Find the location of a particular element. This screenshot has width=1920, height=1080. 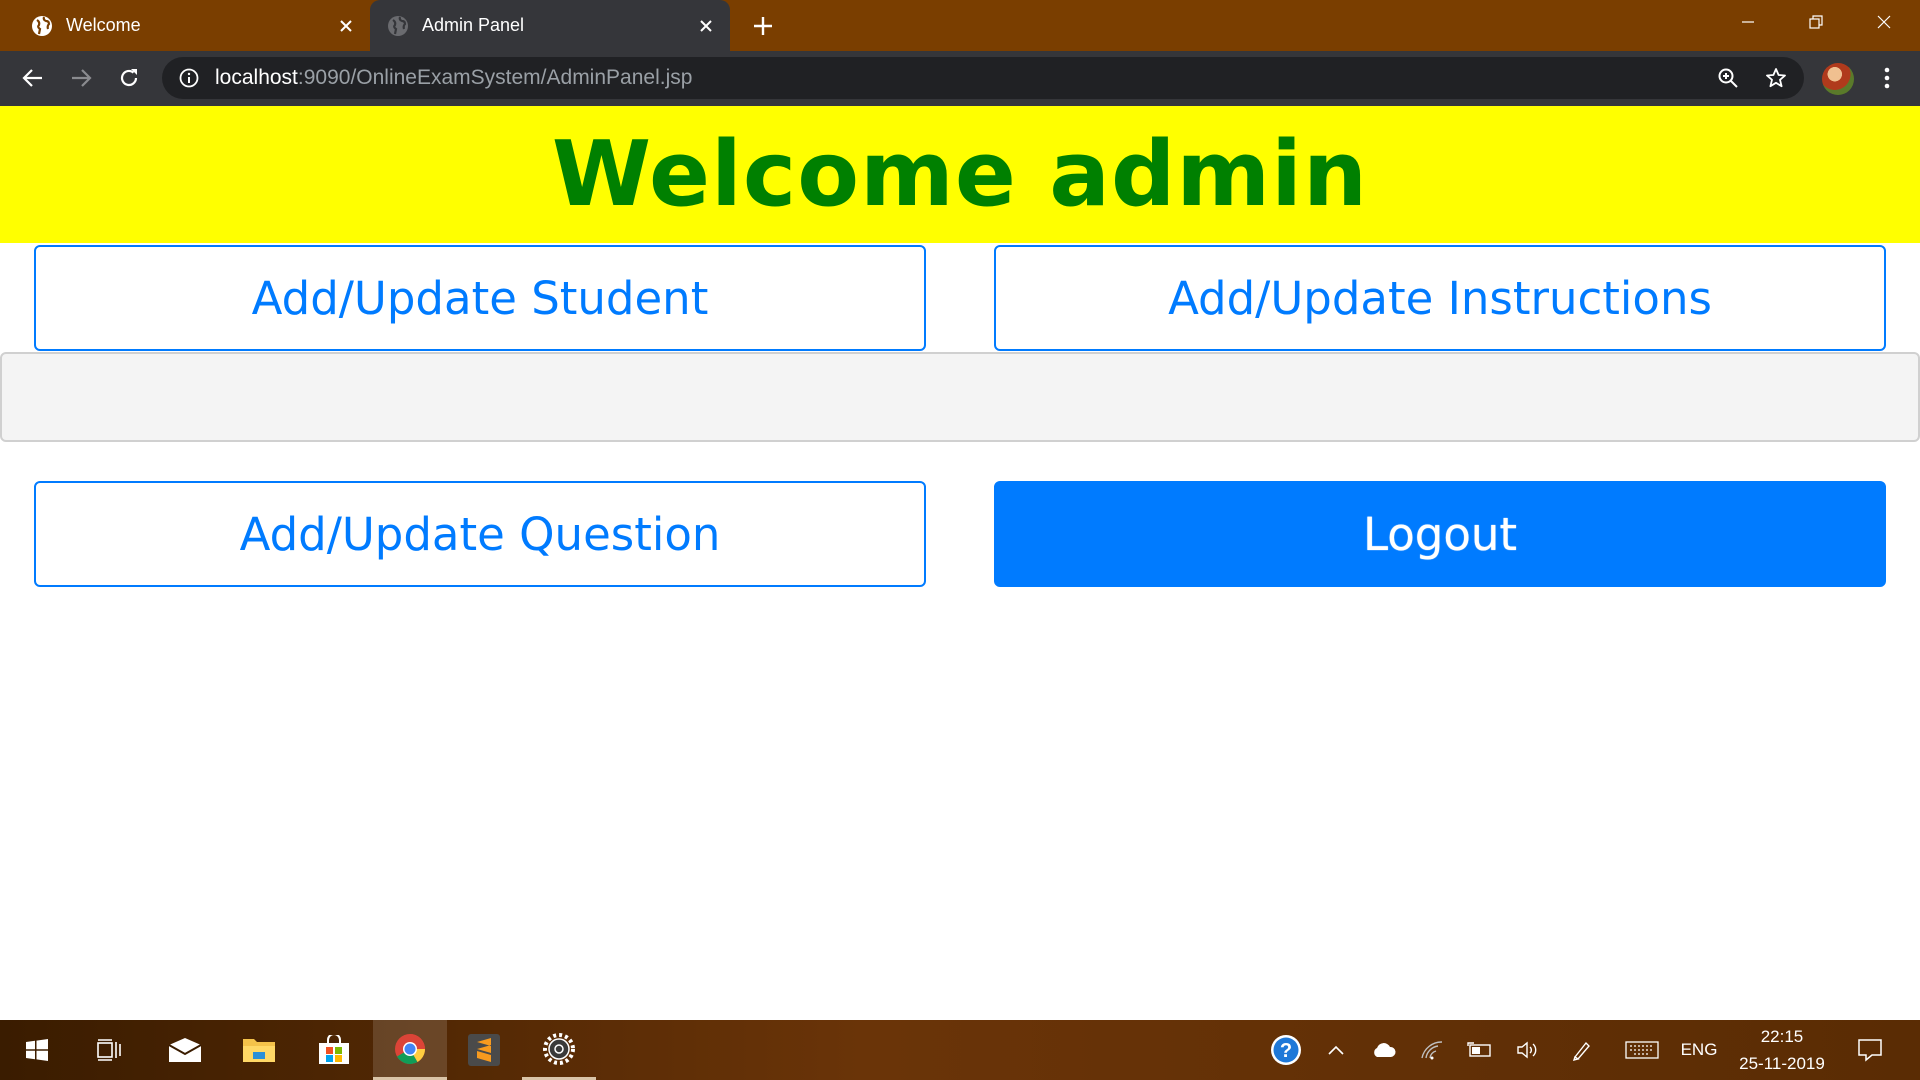

minimize-icon is located at coordinates (1748, 21).